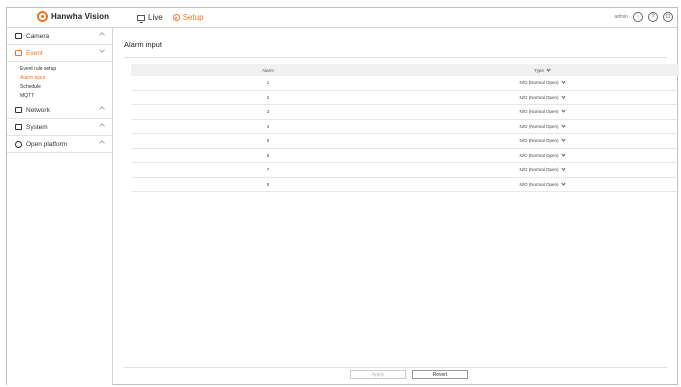  What do you see at coordinates (268, 184) in the screenshot?
I see `alarm-number: 8` at bounding box center [268, 184].